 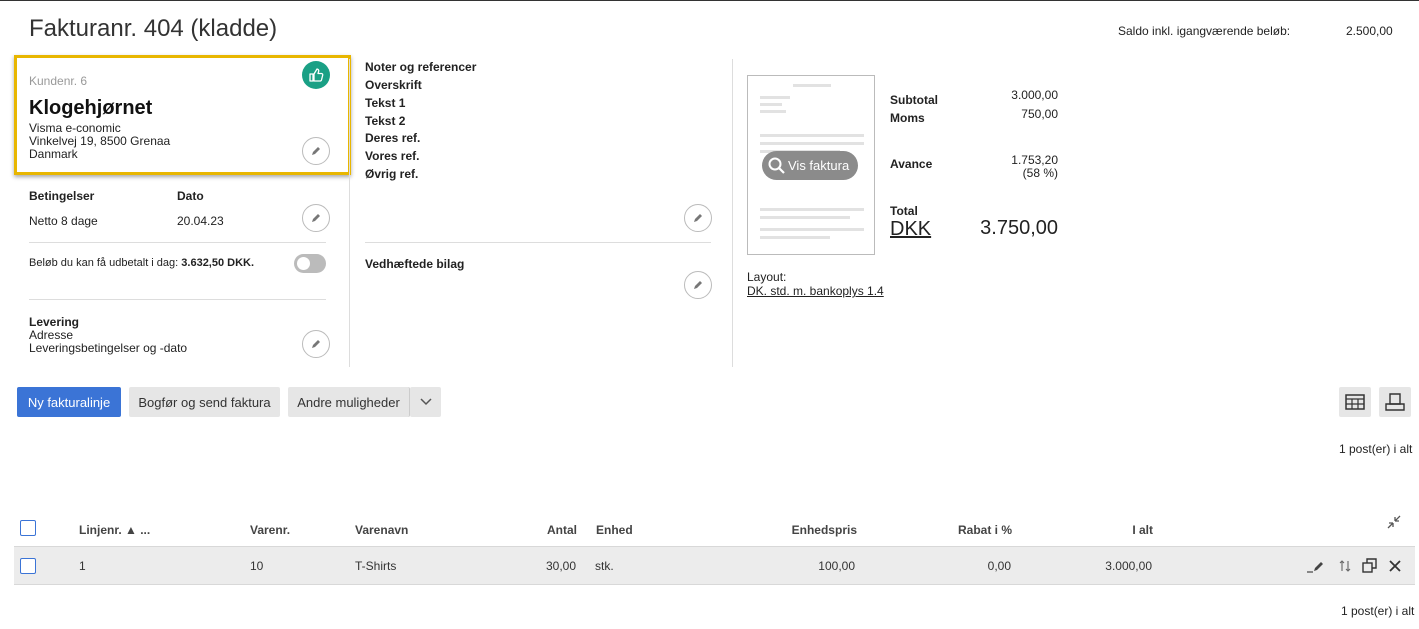 I want to click on printer-icon, so click(x=1395, y=402).